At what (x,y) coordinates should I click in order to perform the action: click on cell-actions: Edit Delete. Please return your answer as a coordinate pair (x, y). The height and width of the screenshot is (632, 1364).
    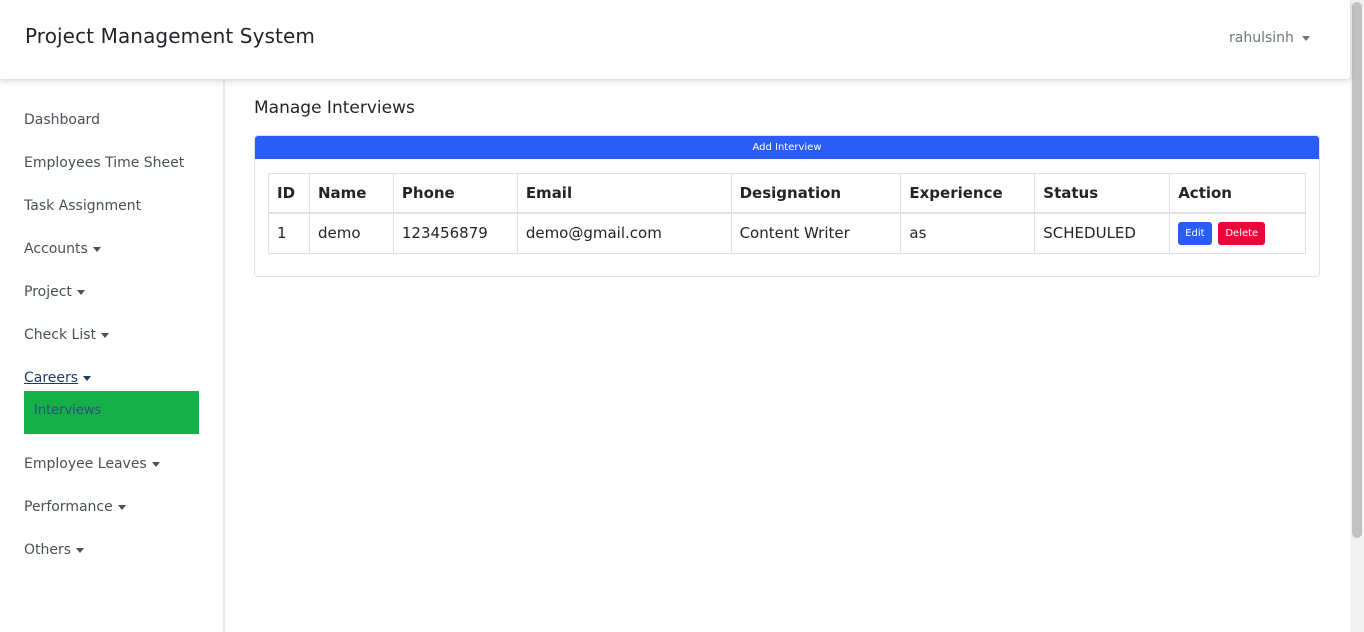
    Looking at the image, I should click on (1237, 233).